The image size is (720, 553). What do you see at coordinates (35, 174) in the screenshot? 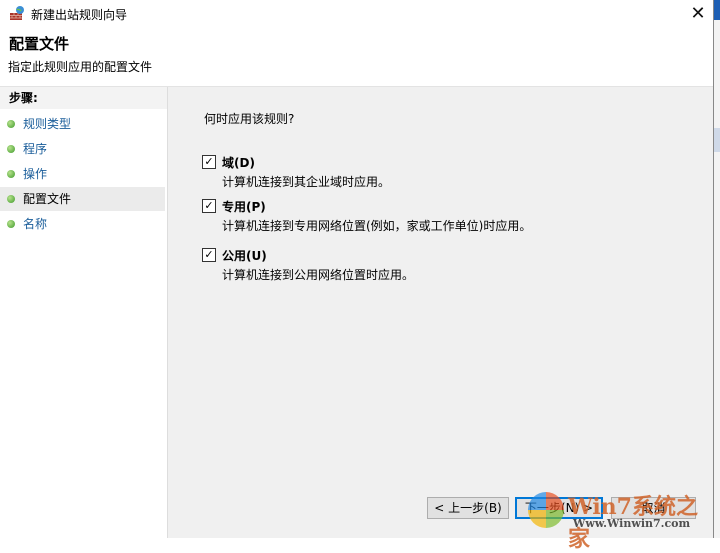
I see `step-label: 操作` at bounding box center [35, 174].